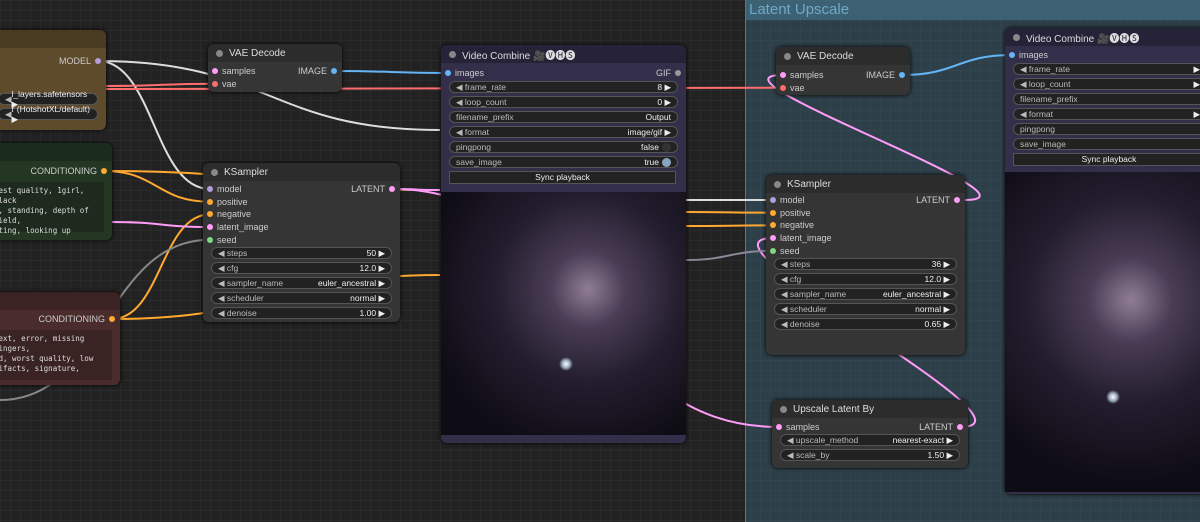  I want to click on node-title: KSampler, so click(301, 172).